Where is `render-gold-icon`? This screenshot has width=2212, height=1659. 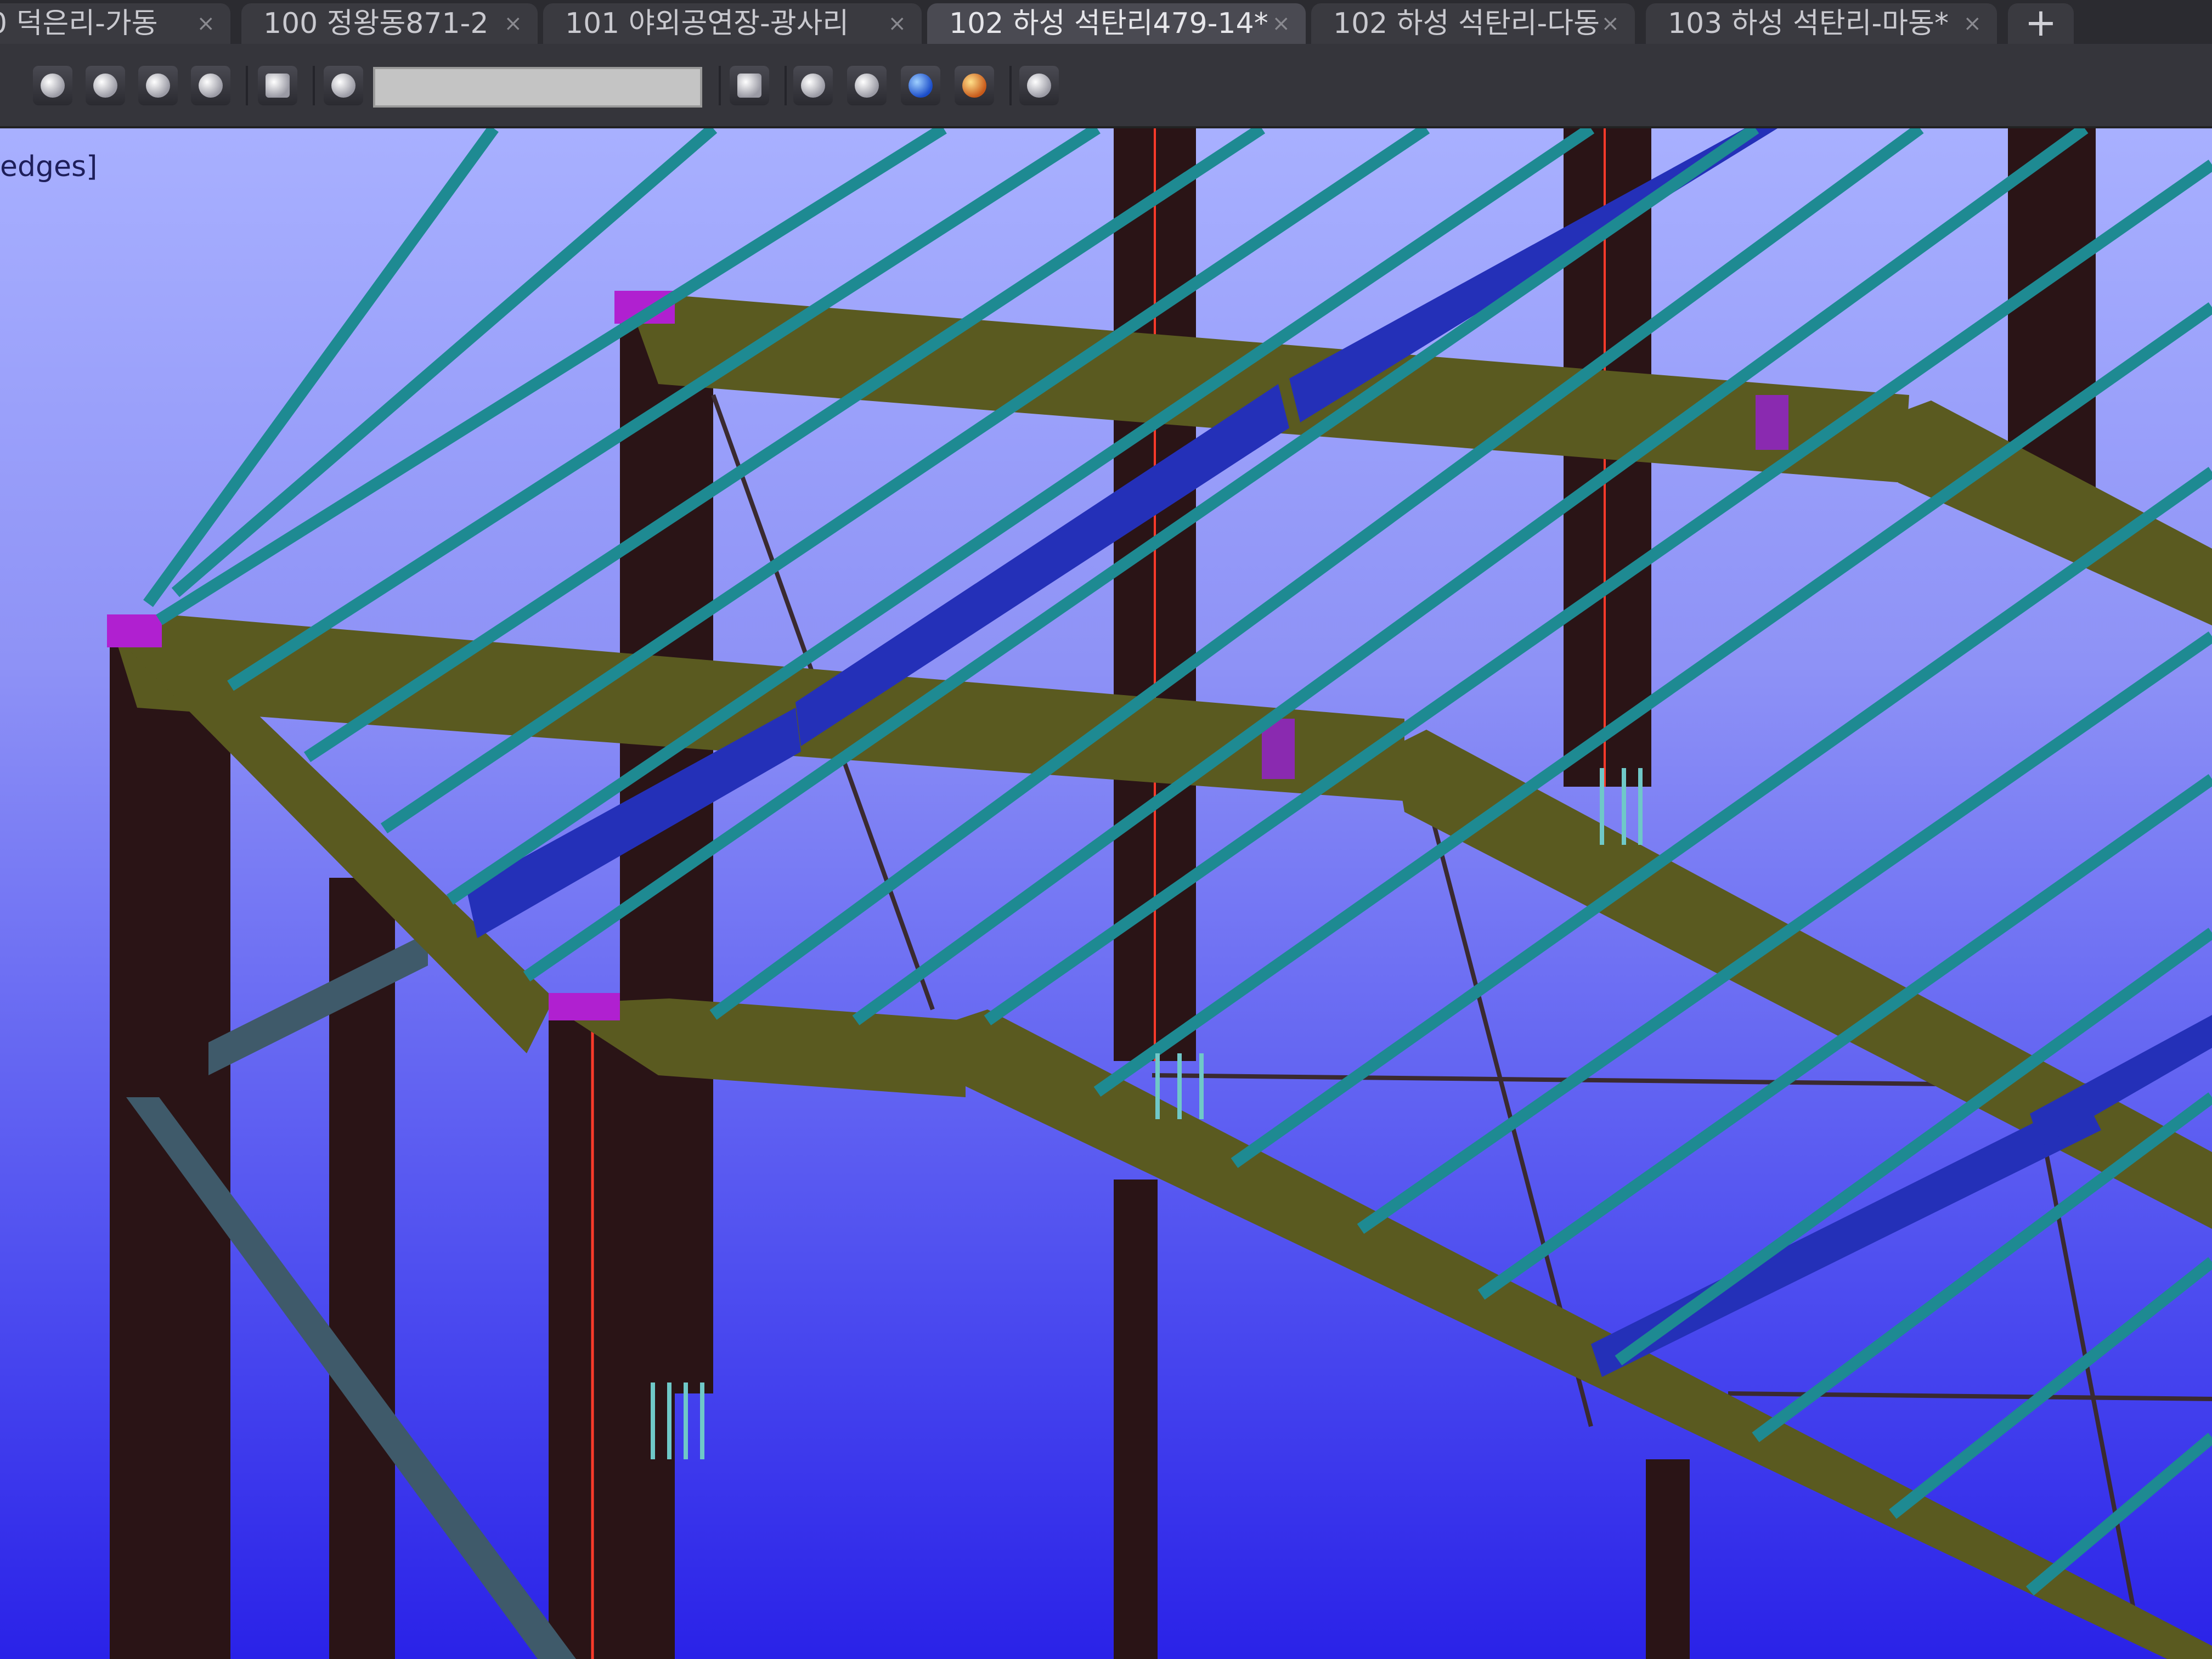
render-gold-icon is located at coordinates (974, 85).